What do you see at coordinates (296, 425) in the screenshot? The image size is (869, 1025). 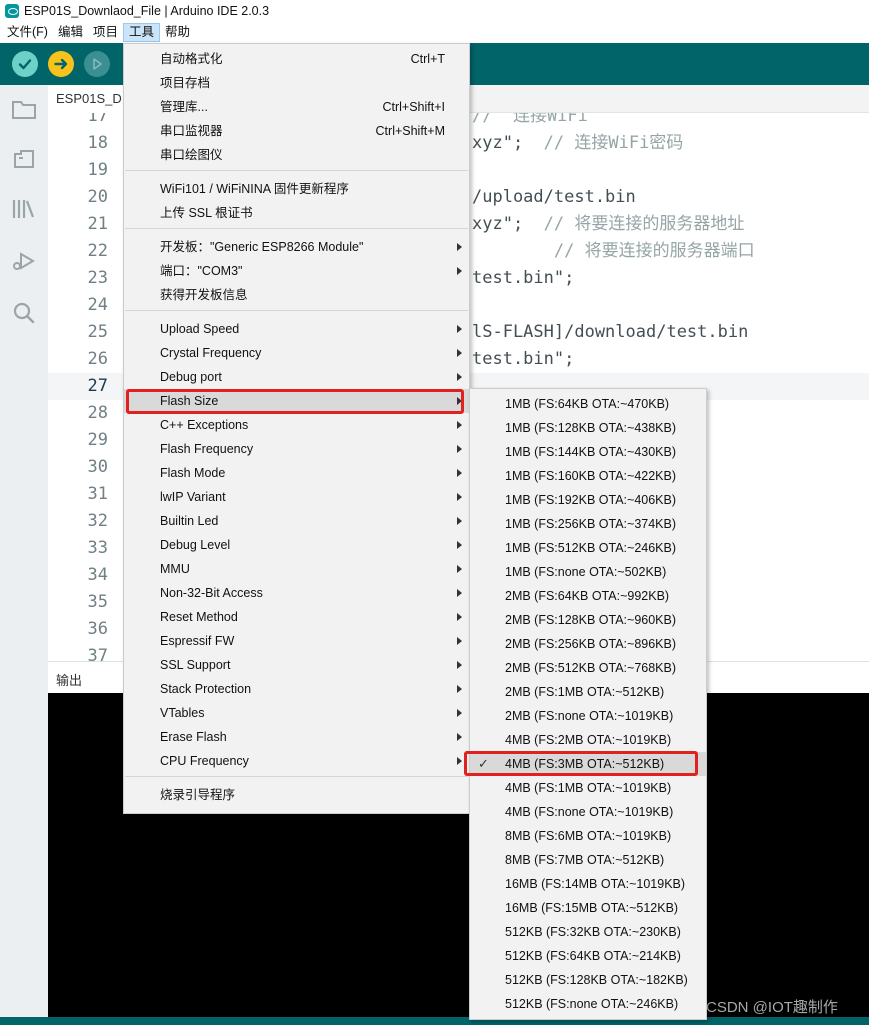 I see `tools-menu-item-c-exceptions: C++ Exceptions` at bounding box center [296, 425].